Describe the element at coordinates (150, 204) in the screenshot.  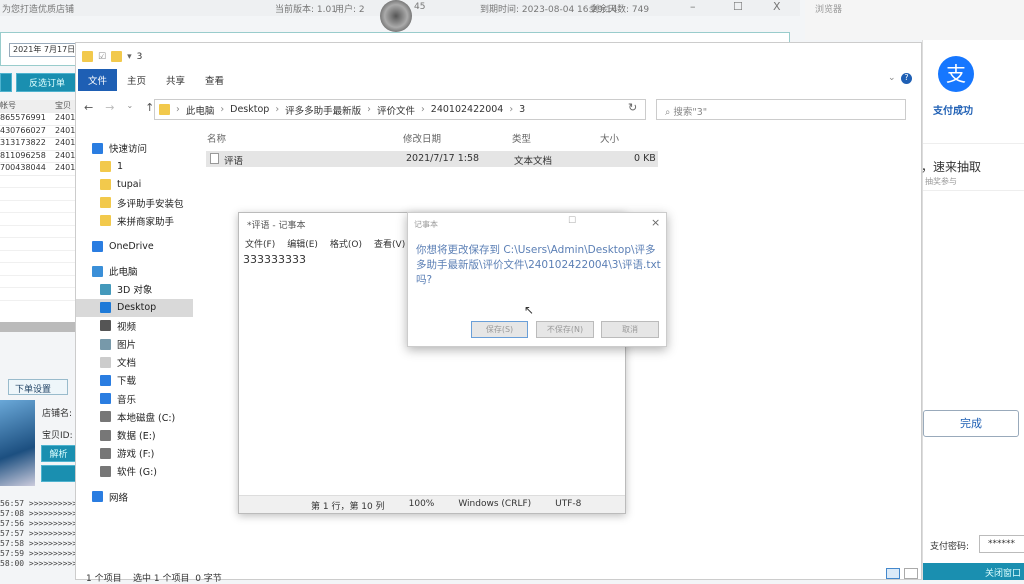
I see `nav-label: 多评助手安装包` at that location.